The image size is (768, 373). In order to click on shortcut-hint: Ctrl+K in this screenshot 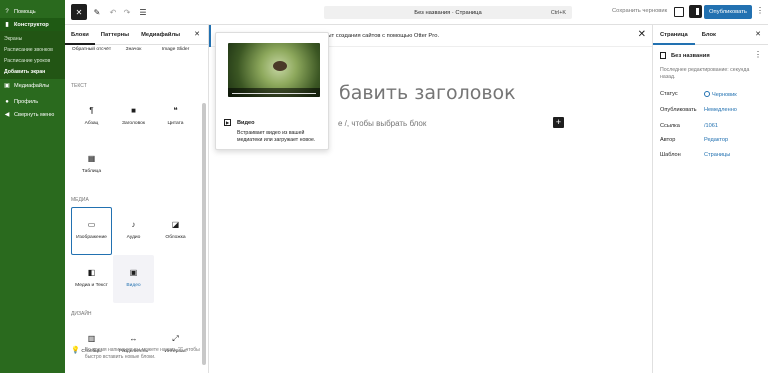, I will do `click(558, 12)`.